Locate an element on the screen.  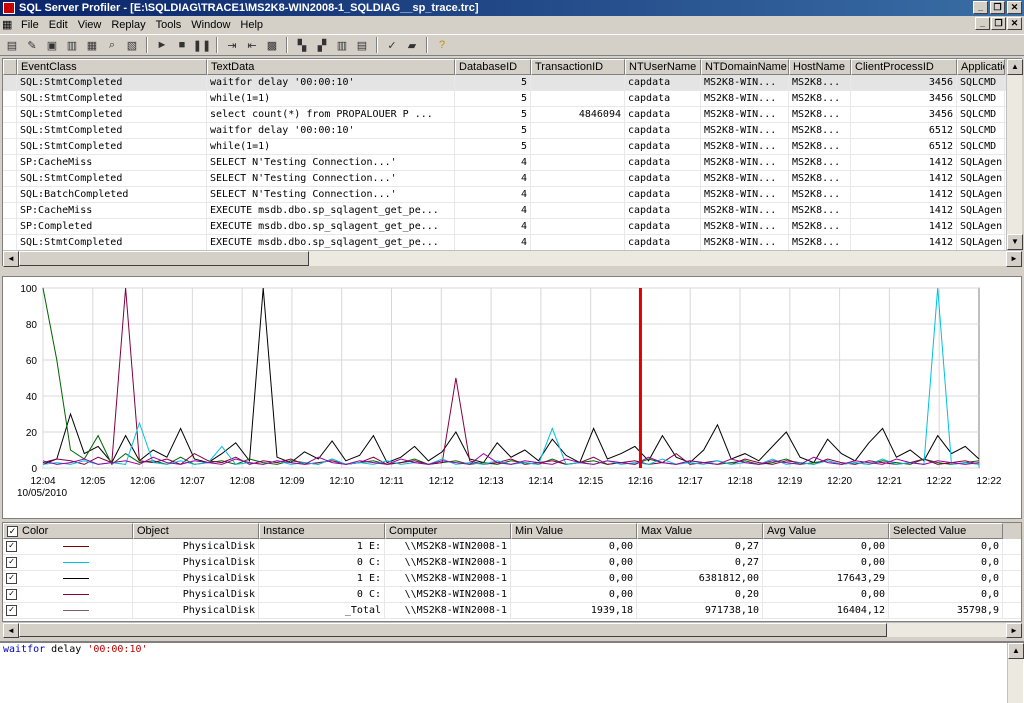
menu-help: Help is located at coordinates (251, 25).